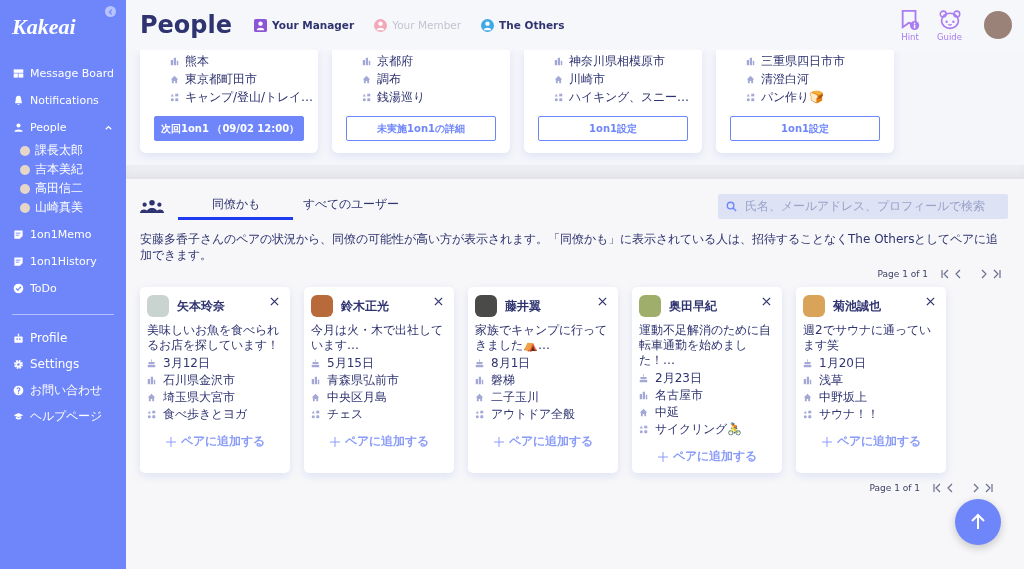  Describe the element at coordinates (902, 274) in the screenshot. I see `page-indicator: Page 1 of 1` at that location.